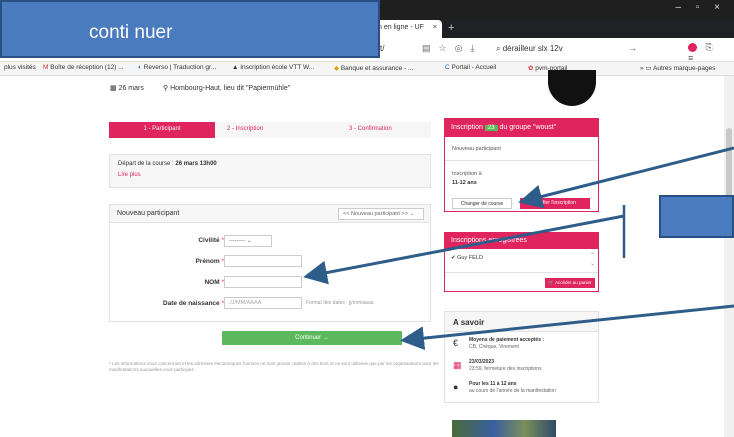  What do you see at coordinates (457, 365) in the screenshot?
I see `calendar-red-icon: ▦` at bounding box center [457, 365].